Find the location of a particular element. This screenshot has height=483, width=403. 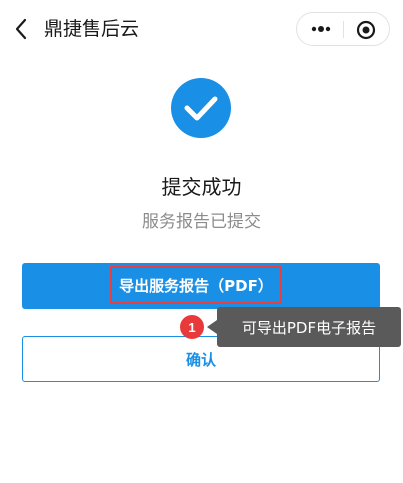

check-circle-icon is located at coordinates (201, 108).